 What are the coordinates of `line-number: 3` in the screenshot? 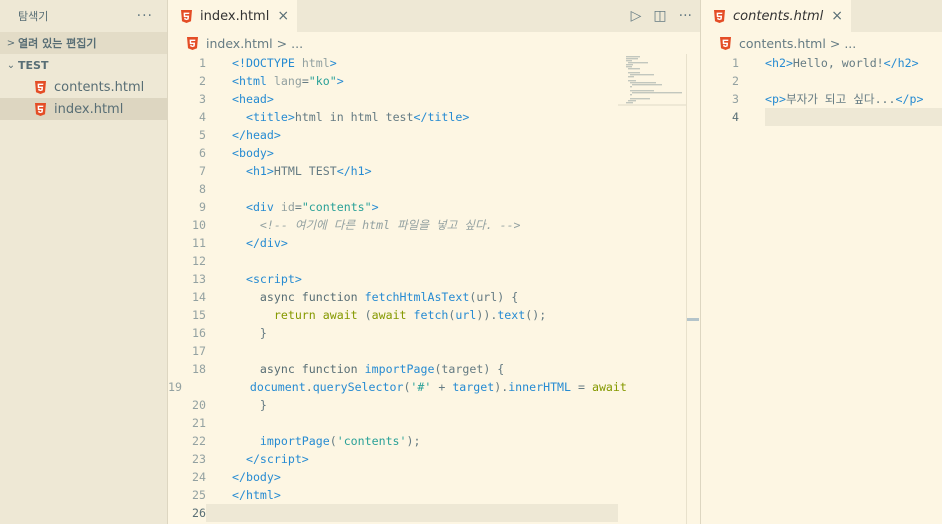 It's located at (202, 99).